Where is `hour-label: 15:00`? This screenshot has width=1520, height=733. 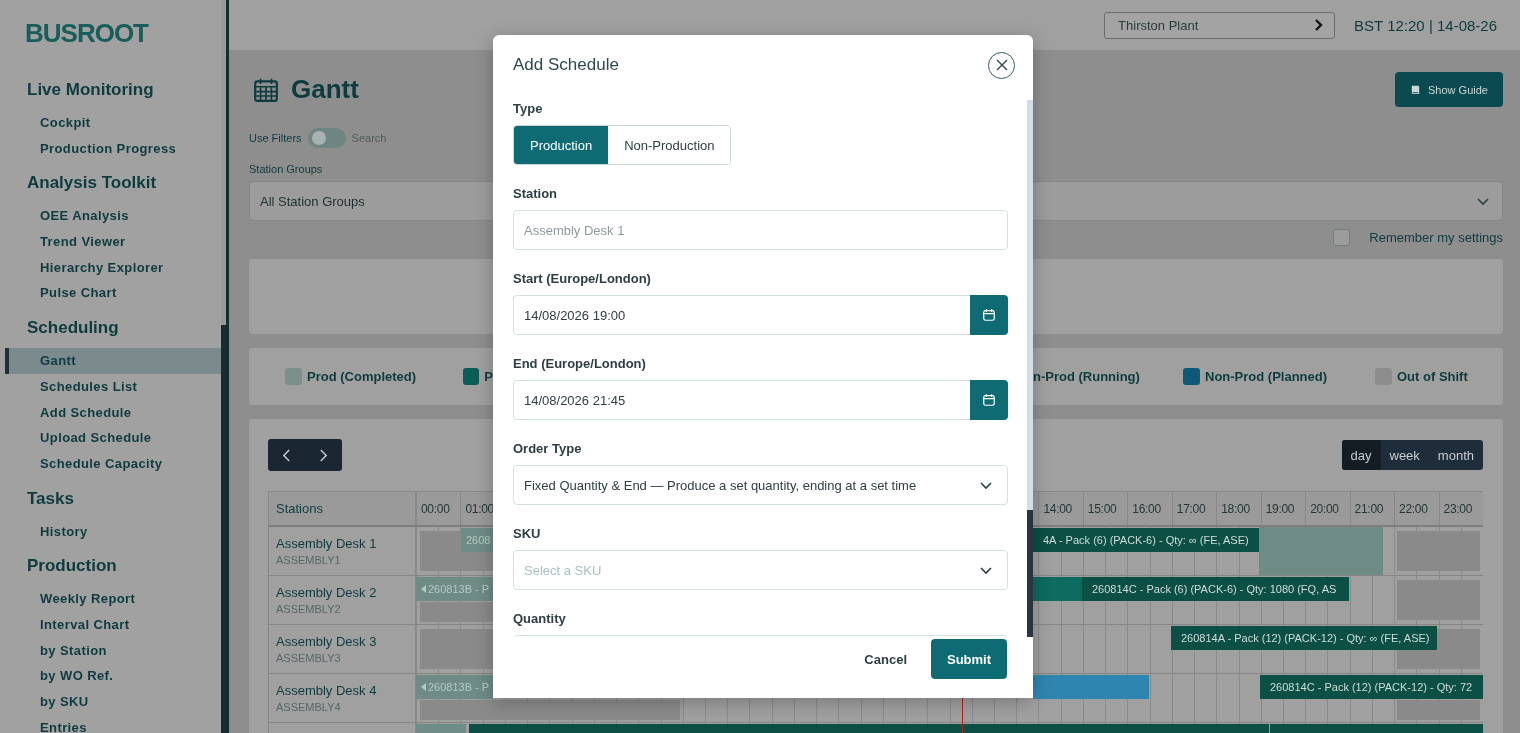 hour-label: 15:00 is located at coordinates (1101, 508).